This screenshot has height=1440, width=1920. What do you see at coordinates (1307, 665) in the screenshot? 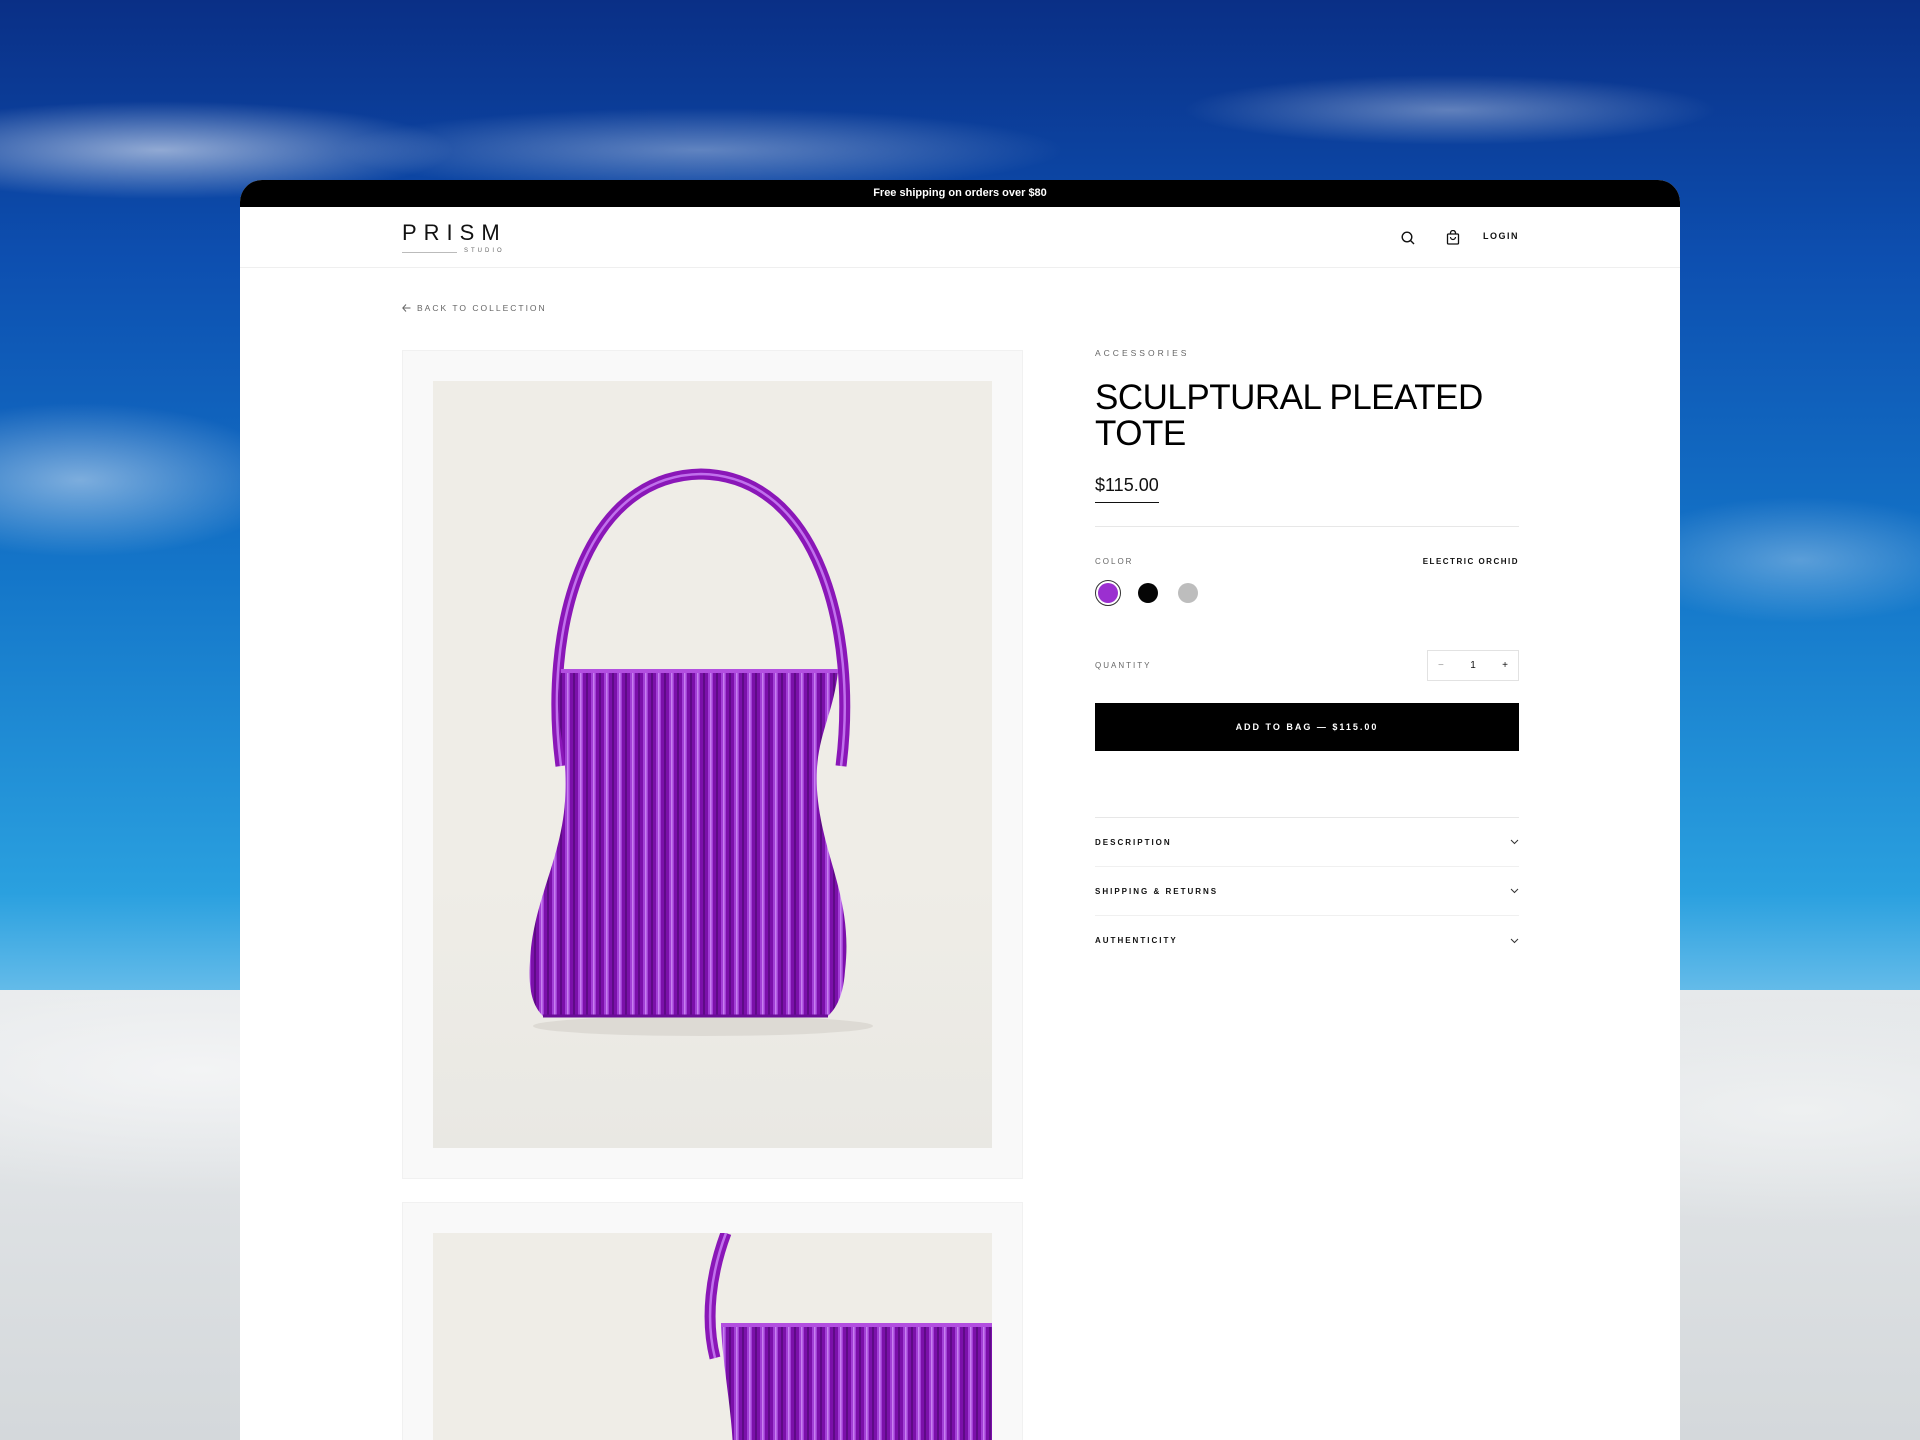
I see `quantity-row: QUANTITY − 1 +` at bounding box center [1307, 665].